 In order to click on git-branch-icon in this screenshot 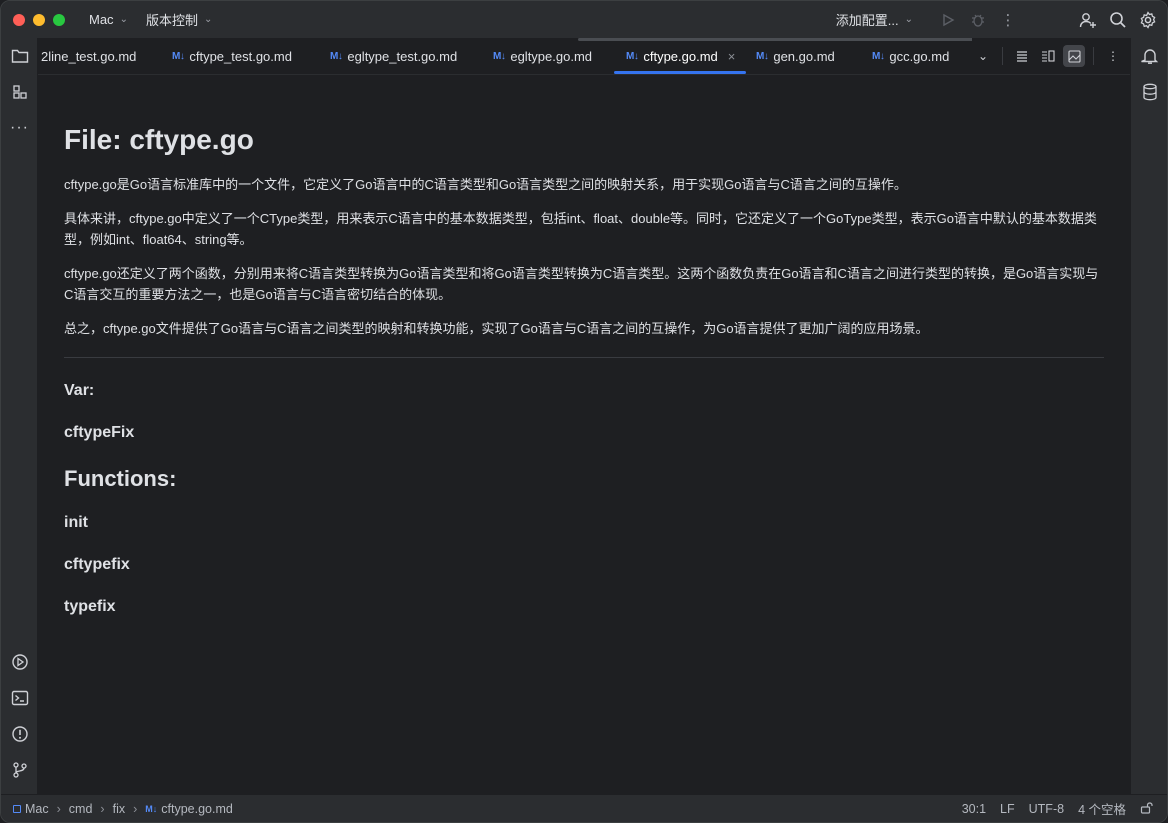, I will do `click(19, 770)`.